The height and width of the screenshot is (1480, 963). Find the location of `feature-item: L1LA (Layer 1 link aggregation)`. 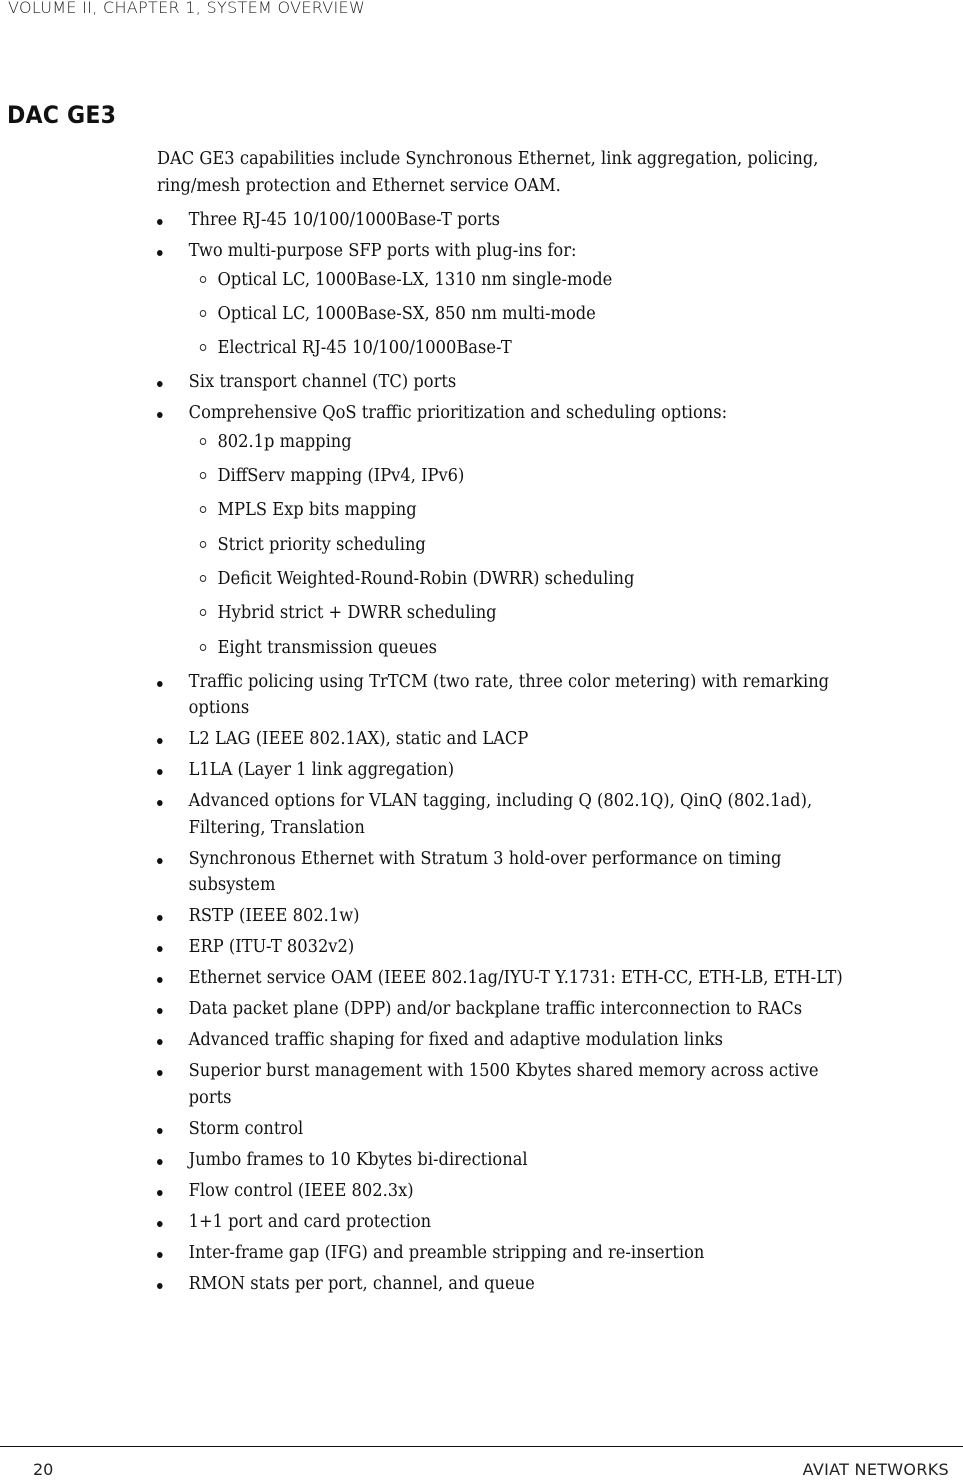

feature-item: L1LA (Layer 1 link aggregation) is located at coordinates (510, 770).